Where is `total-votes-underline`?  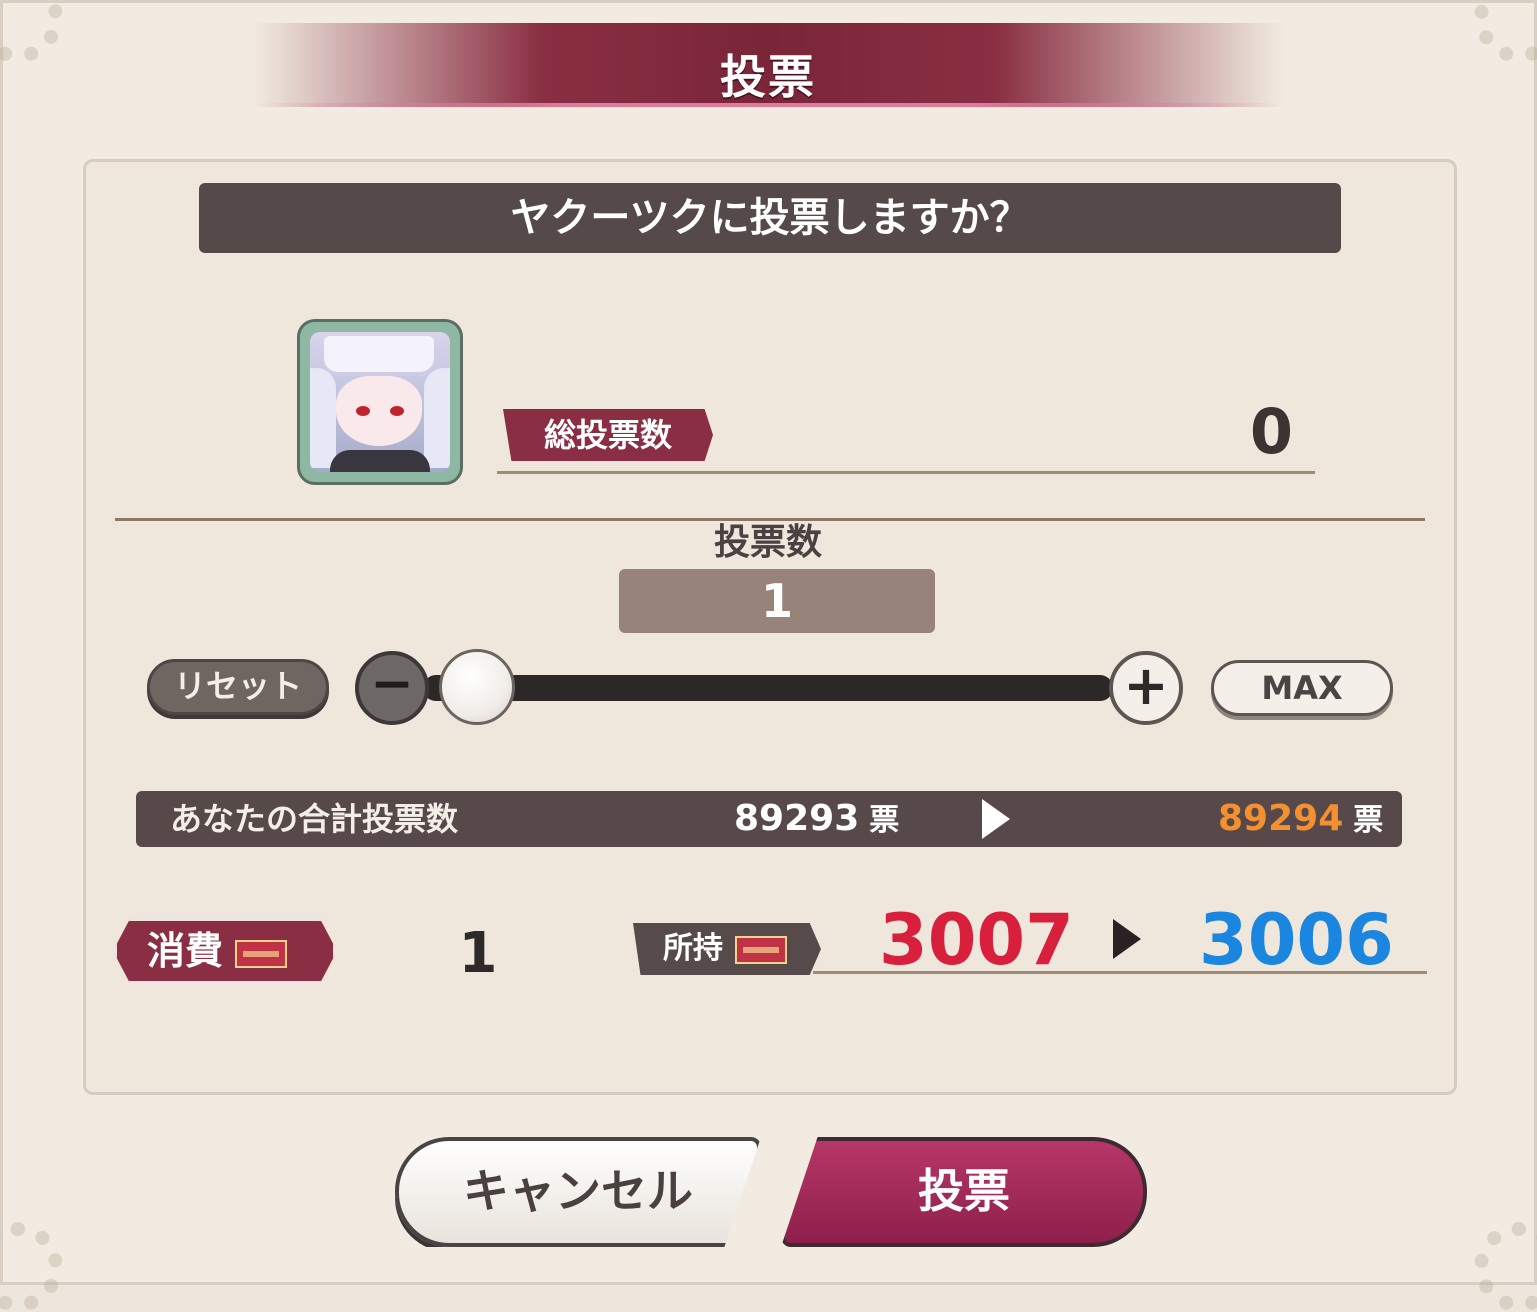
total-votes-underline is located at coordinates (906, 472).